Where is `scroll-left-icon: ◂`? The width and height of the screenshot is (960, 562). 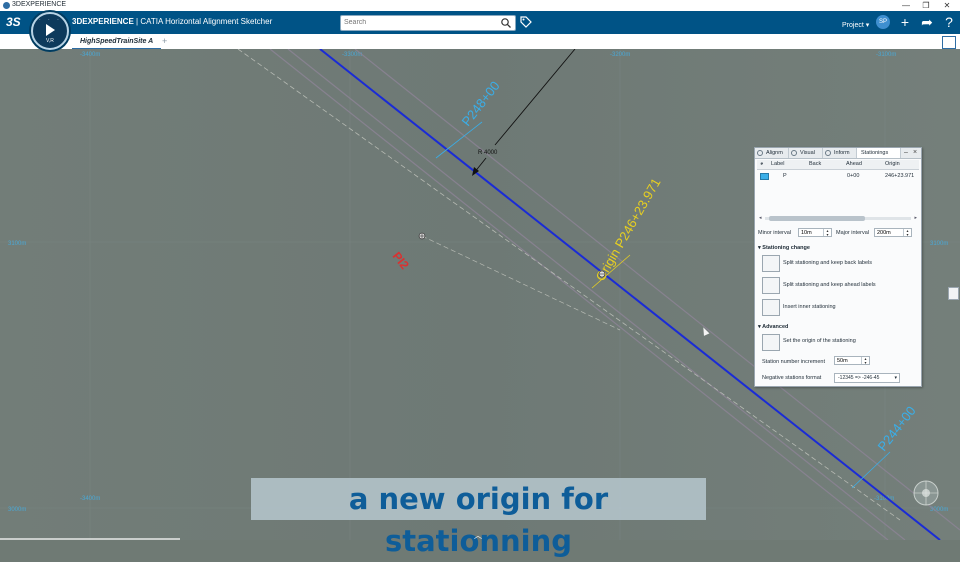 scroll-left-icon: ◂ is located at coordinates (760, 218).